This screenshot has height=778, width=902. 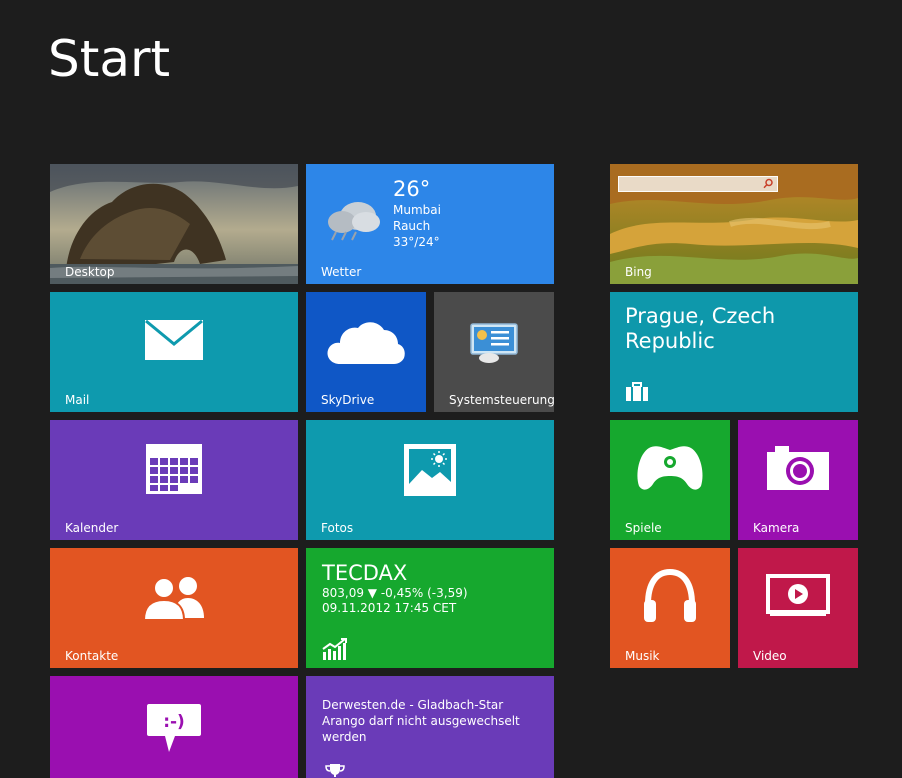 I want to click on tile-camera: Kamera, so click(x=798, y=480).